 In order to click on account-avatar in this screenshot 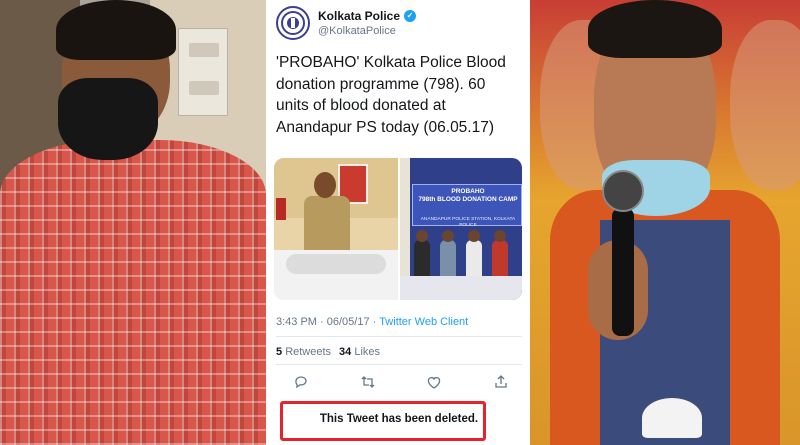, I will do `click(293, 23)`.